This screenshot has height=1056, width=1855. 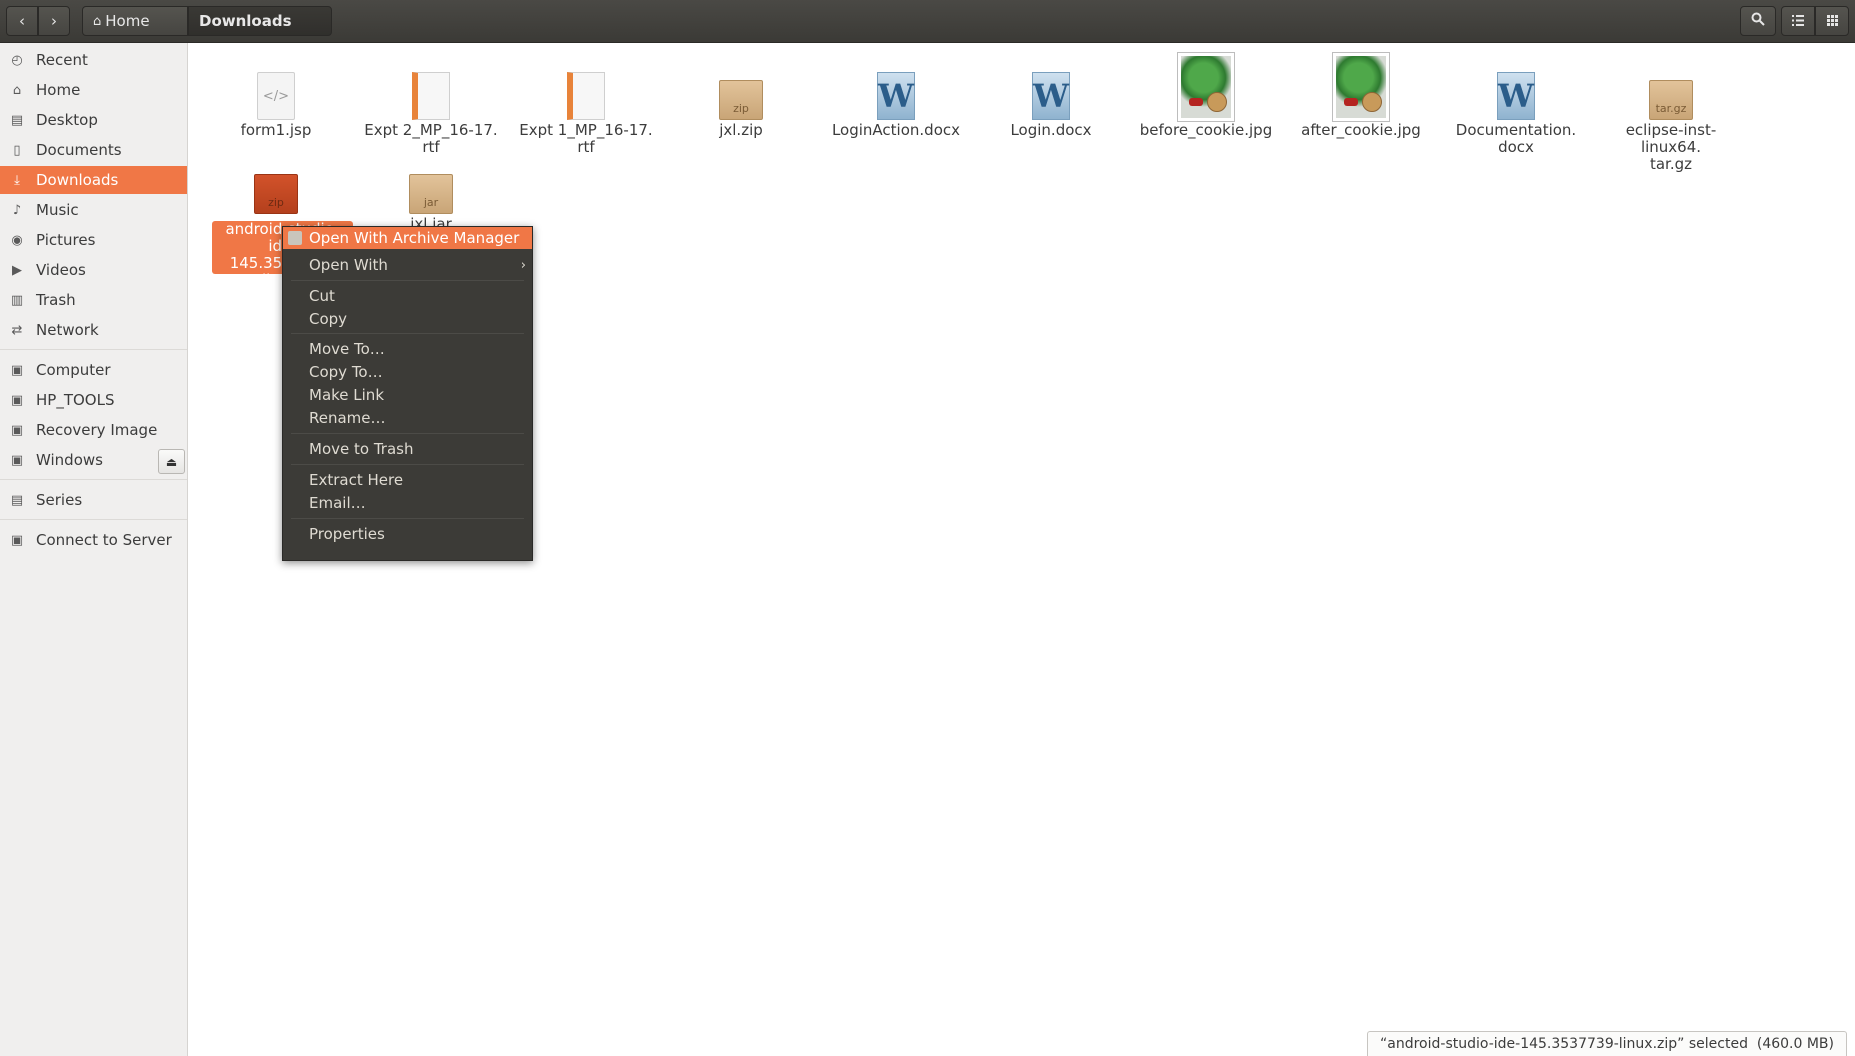 I want to click on file-name: eclipse-inst-linux64., so click(x=1671, y=138).